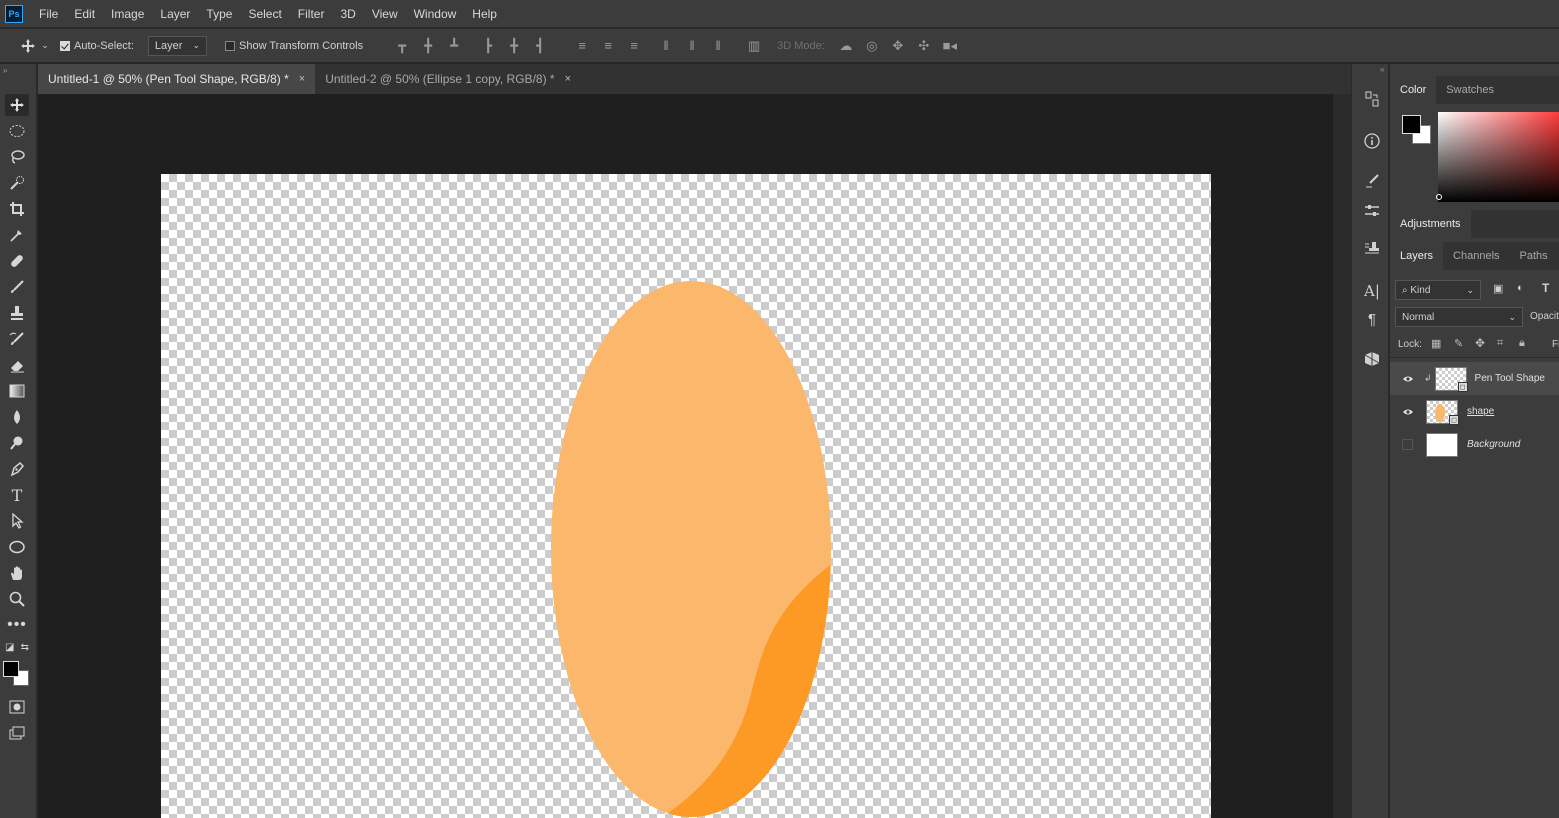 This screenshot has width=1559, height=818. I want to click on tab-channels: Channels, so click(1476, 256).